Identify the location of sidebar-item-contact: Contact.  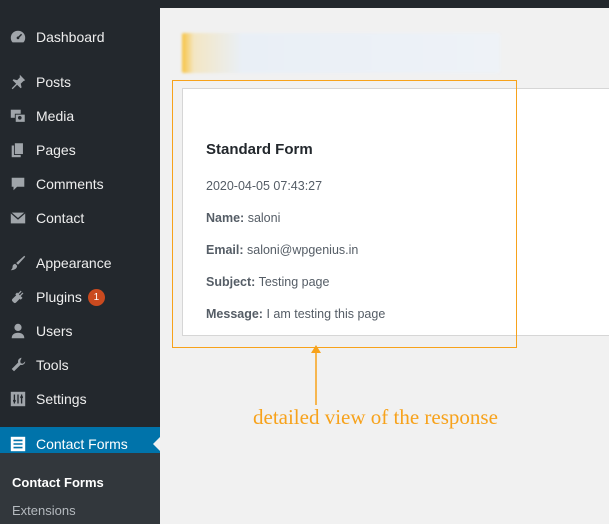
(80, 218).